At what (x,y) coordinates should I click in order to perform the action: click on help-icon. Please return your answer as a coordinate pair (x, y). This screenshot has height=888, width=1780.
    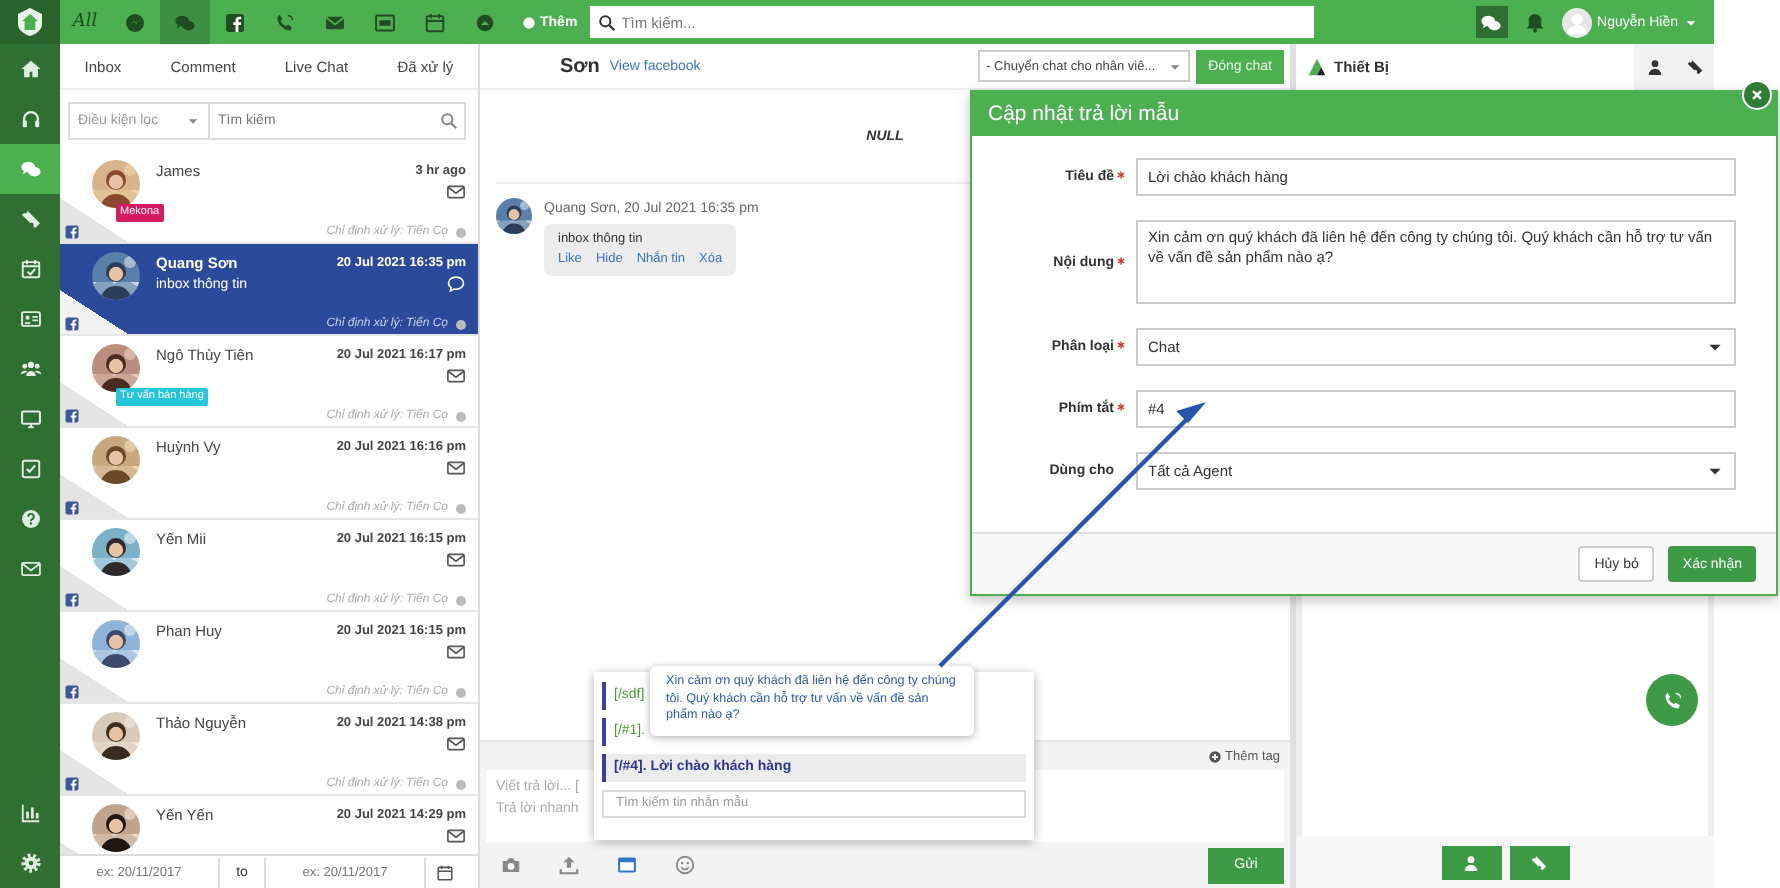
    Looking at the image, I should click on (30, 519).